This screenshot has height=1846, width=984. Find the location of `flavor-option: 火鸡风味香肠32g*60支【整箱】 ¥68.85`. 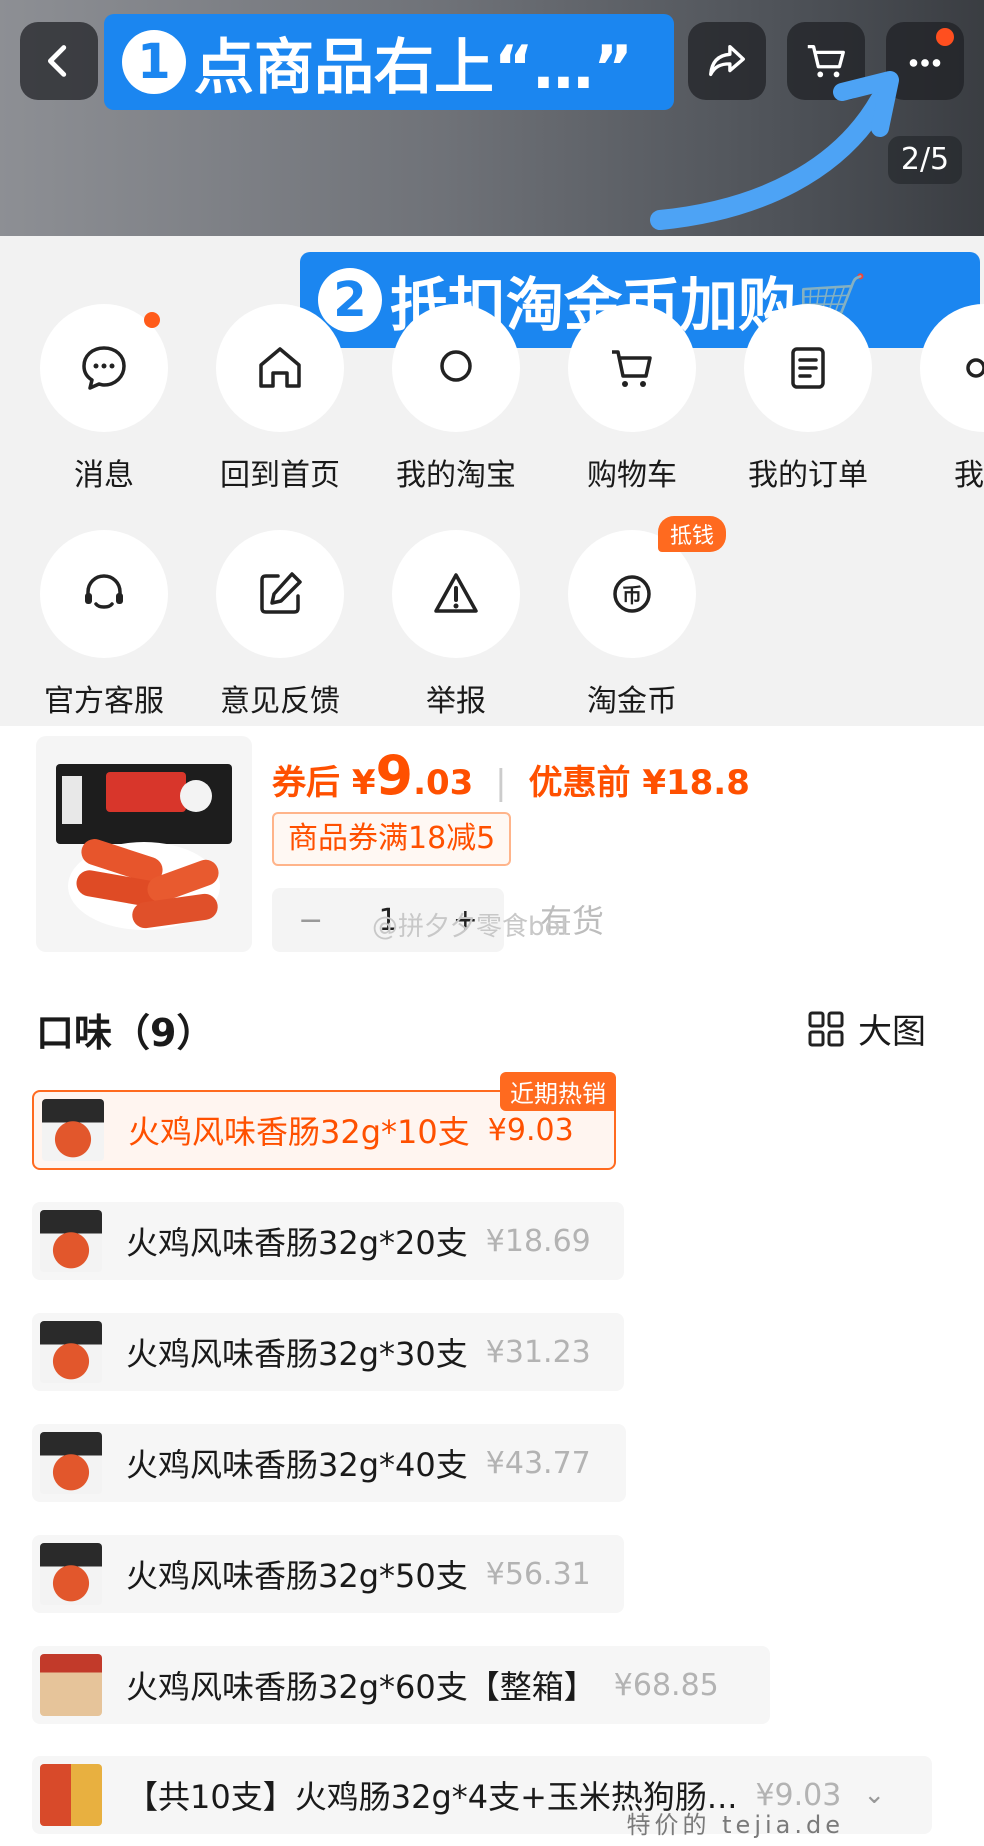

flavor-option: 火鸡风味香肠32g*60支【整箱】 ¥68.85 is located at coordinates (401, 1685).